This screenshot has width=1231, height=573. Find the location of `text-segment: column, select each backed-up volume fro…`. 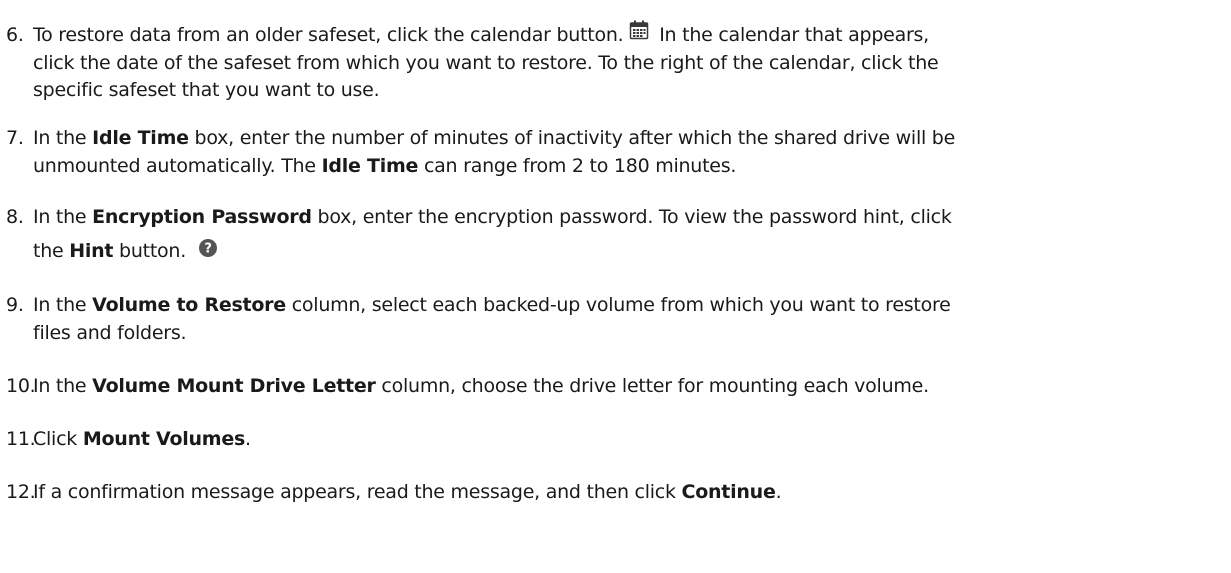

text-segment: column, select each backed-up volume fro… is located at coordinates (618, 305).